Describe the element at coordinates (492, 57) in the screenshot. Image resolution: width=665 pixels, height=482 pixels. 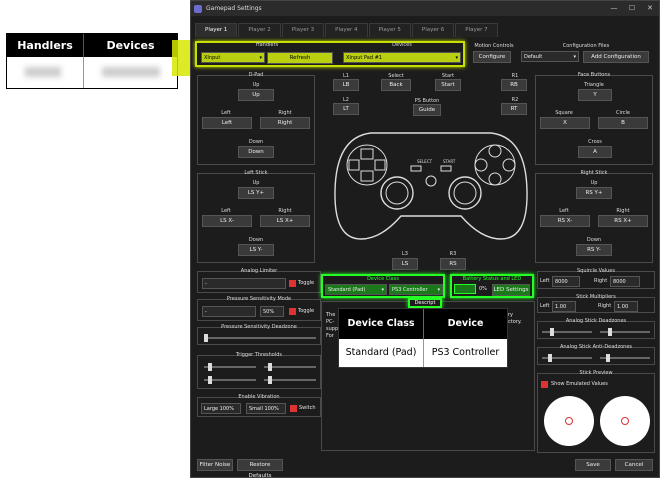
I see `motion-configure-button: Configure` at that location.